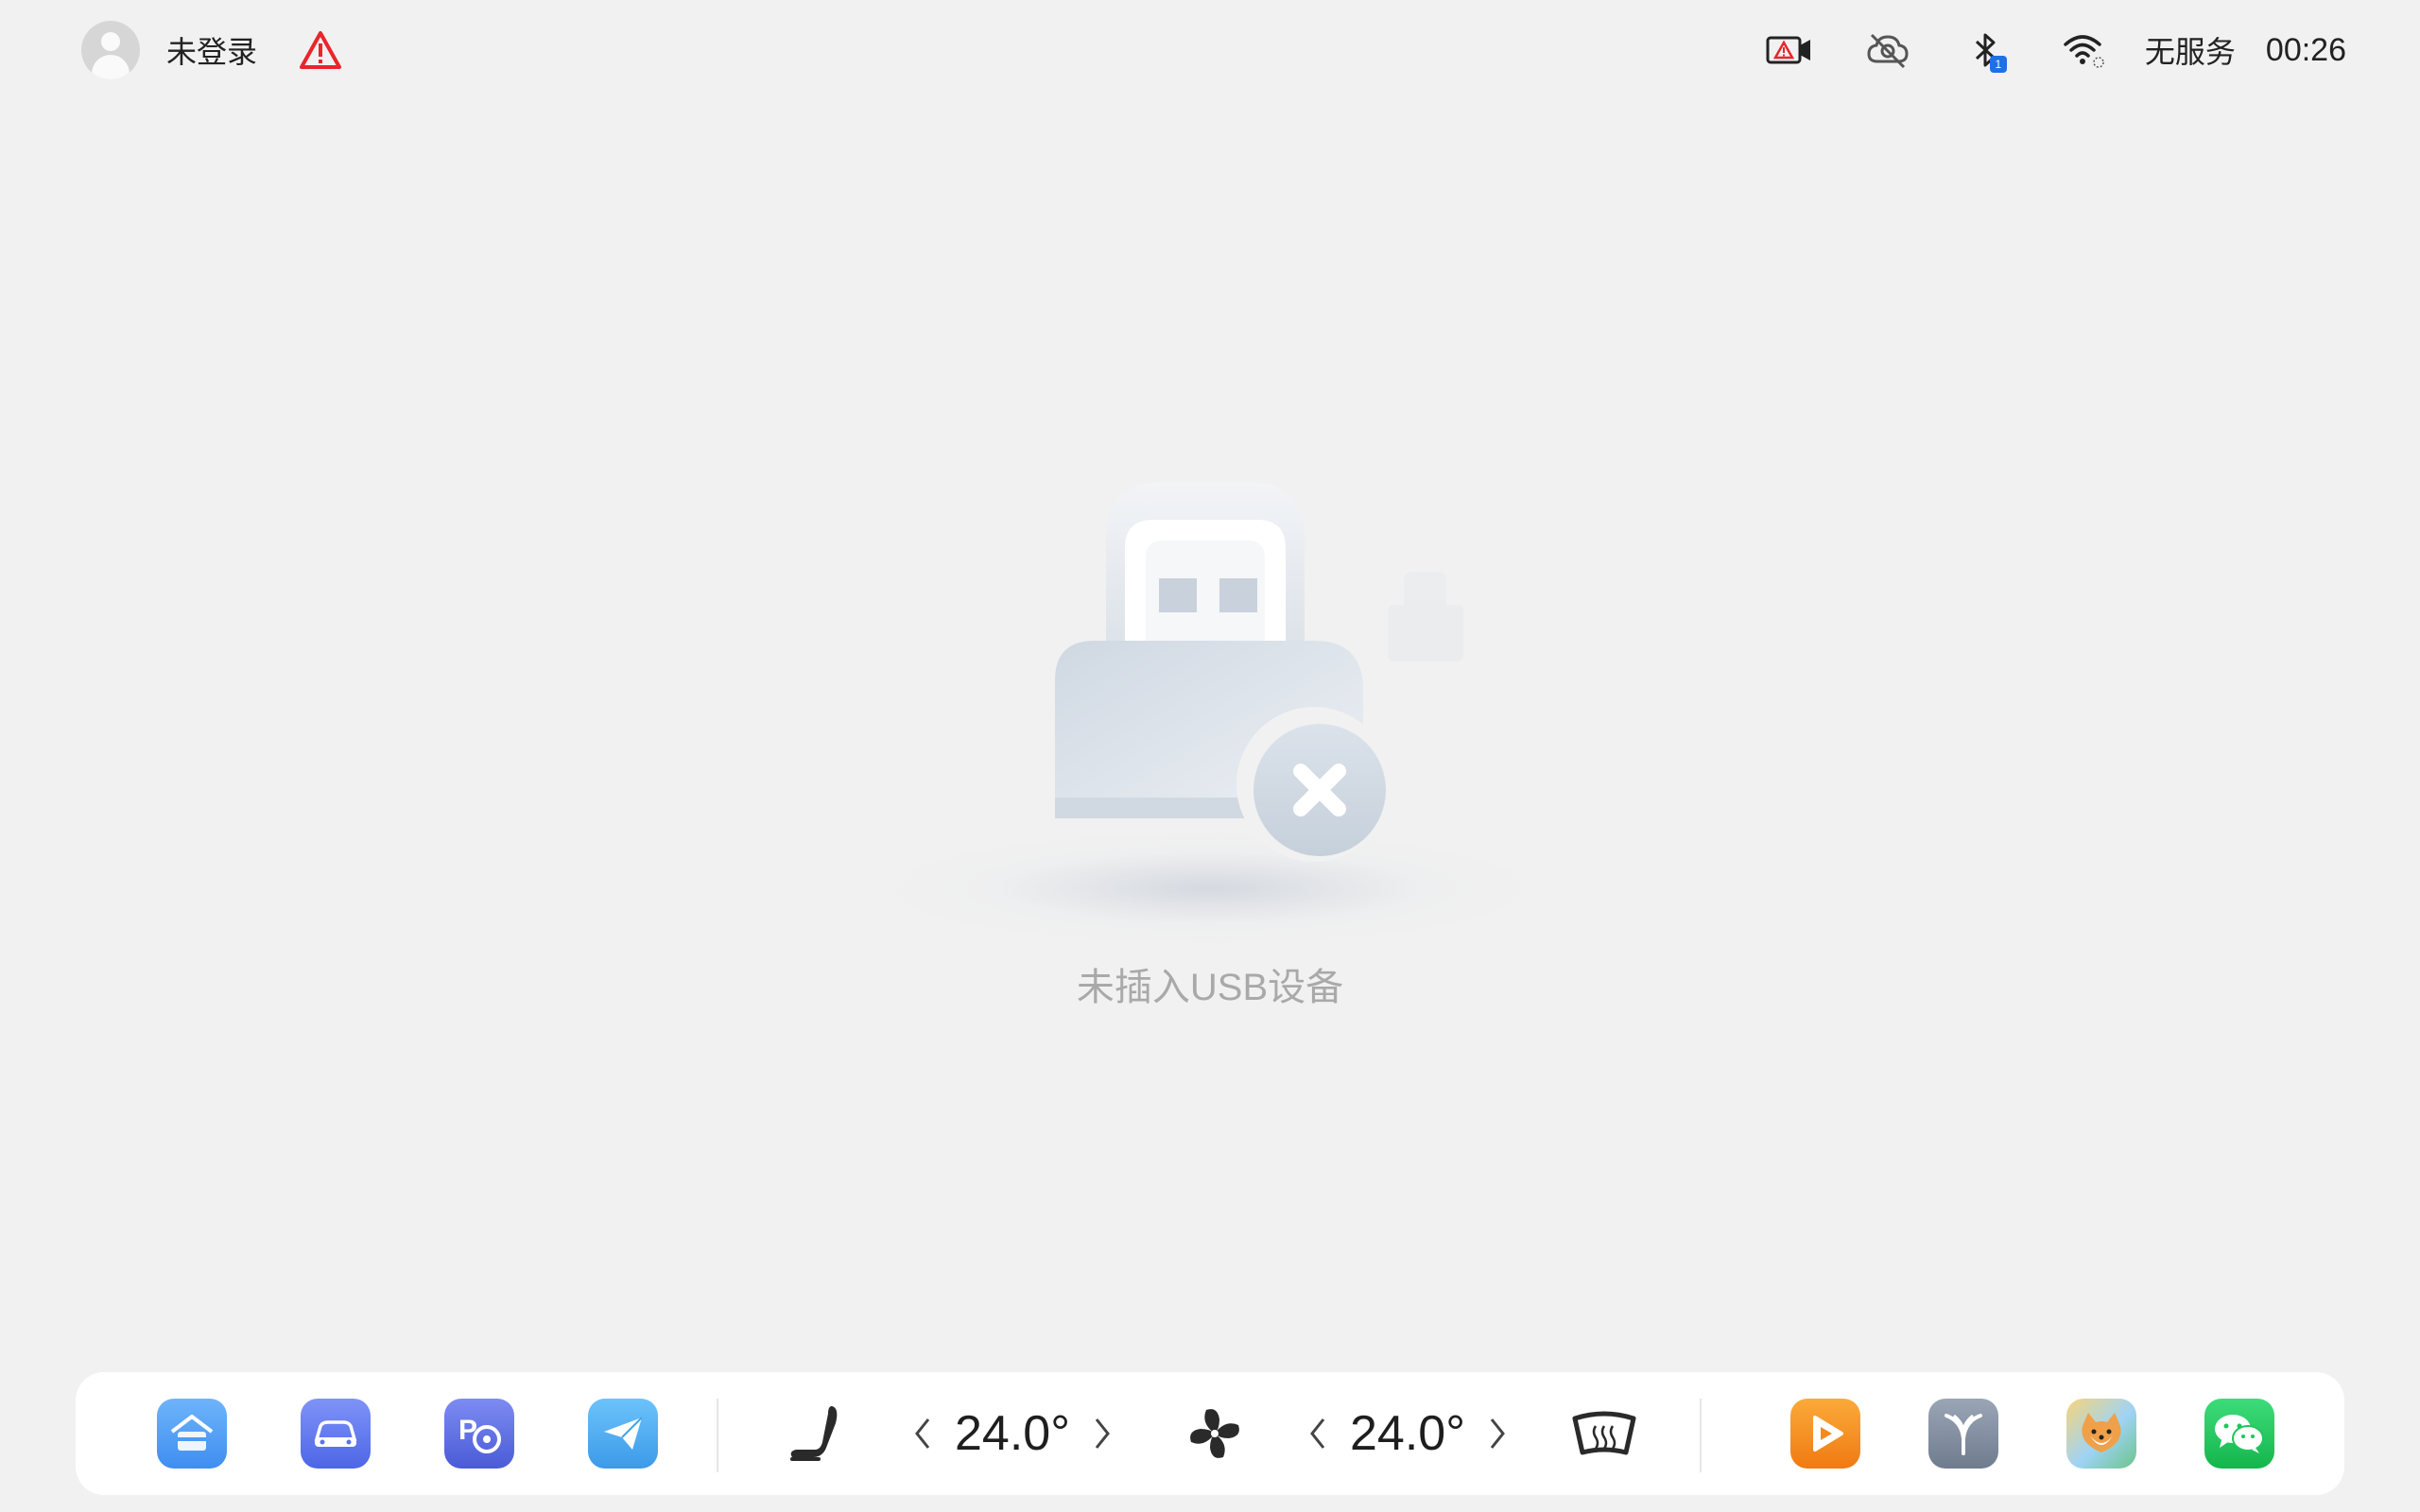  I want to click on wechat-icon, so click(2239, 1434).